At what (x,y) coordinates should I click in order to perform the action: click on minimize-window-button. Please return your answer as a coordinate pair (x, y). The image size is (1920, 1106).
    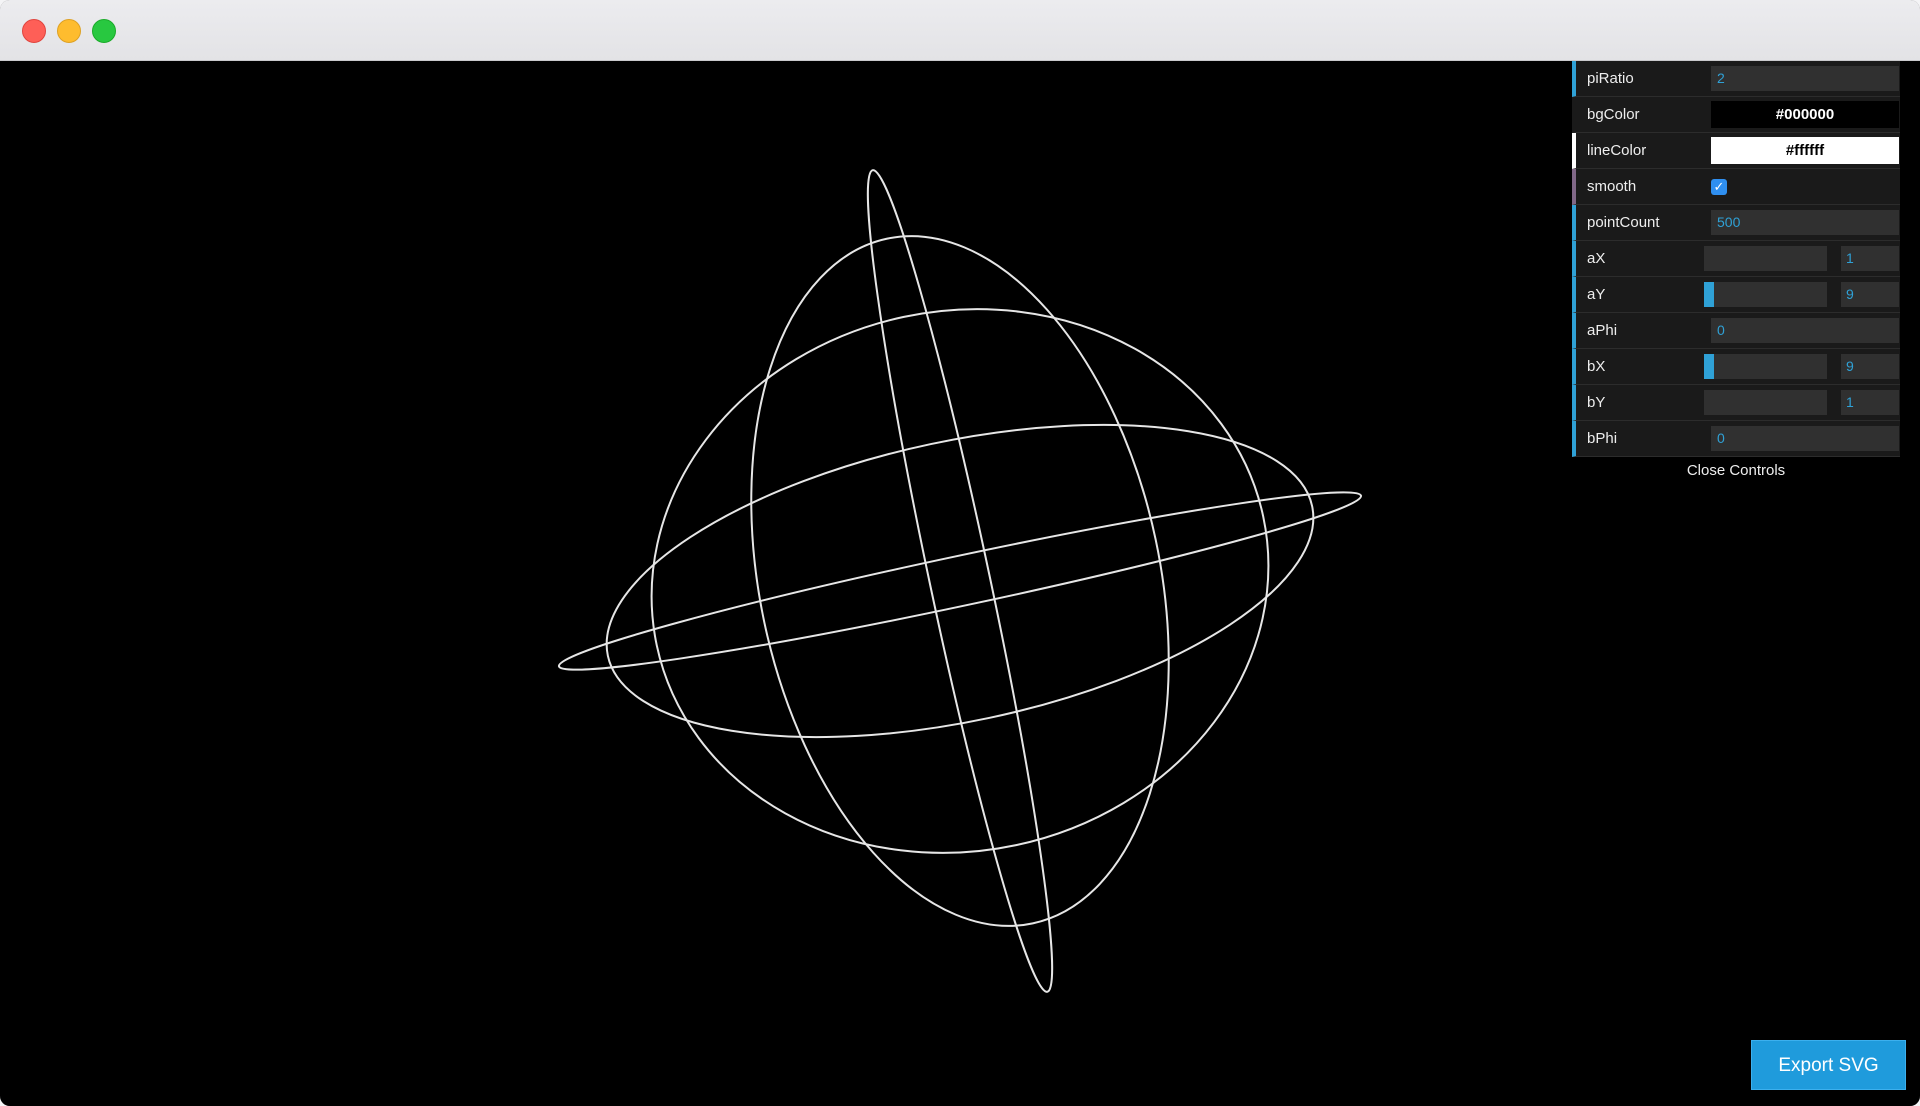
    Looking at the image, I should click on (69, 31).